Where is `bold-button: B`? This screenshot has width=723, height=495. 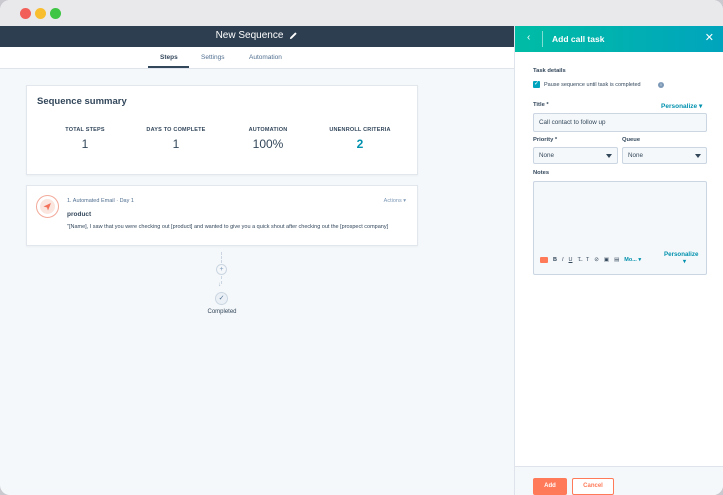 bold-button: B is located at coordinates (555, 260).